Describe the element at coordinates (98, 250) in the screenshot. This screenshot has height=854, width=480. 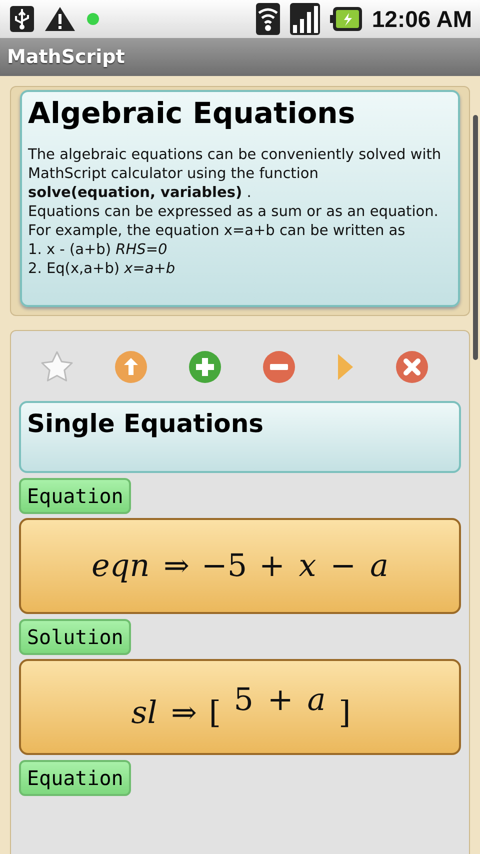
I see `intro-text-line: 1. x - (a+b) RHS=0` at that location.